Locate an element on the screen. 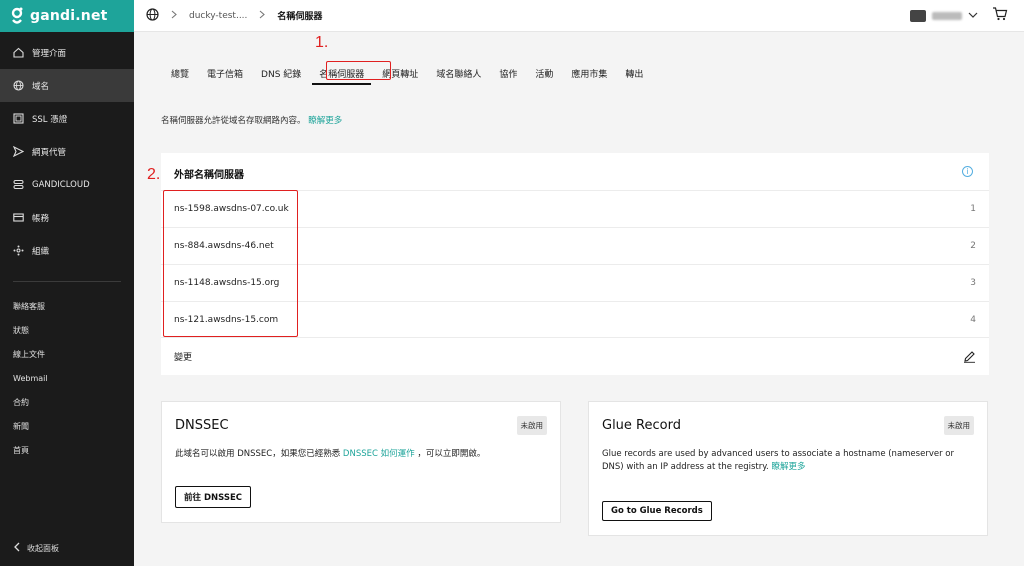 Image resolution: width=1024 pixels, height=566 pixels. nameservers-title: 外部名稱伺服器 is located at coordinates (209, 175).